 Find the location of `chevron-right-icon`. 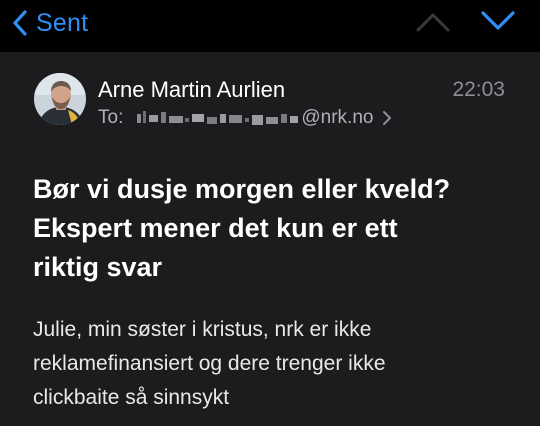

chevron-right-icon is located at coordinates (387, 118).